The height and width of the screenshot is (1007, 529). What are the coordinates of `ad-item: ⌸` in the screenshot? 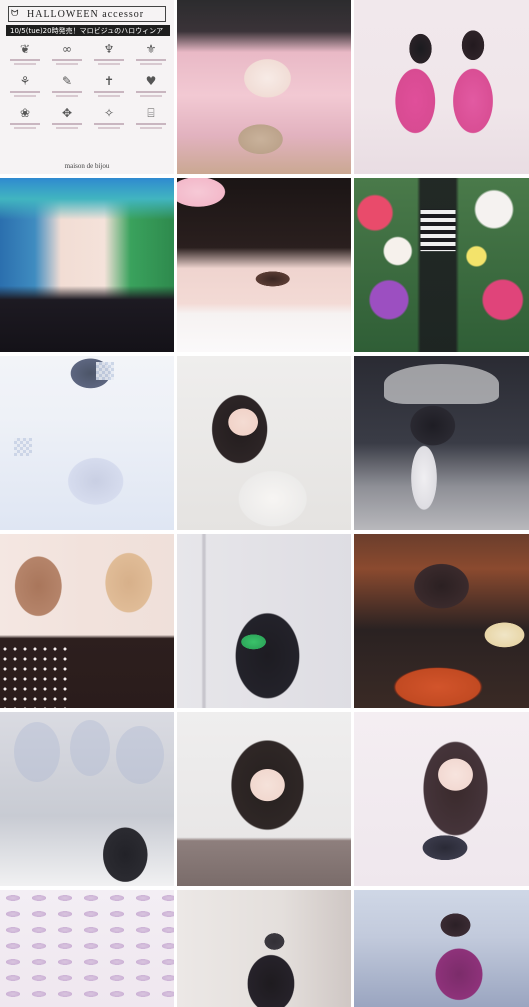 It's located at (151, 121).